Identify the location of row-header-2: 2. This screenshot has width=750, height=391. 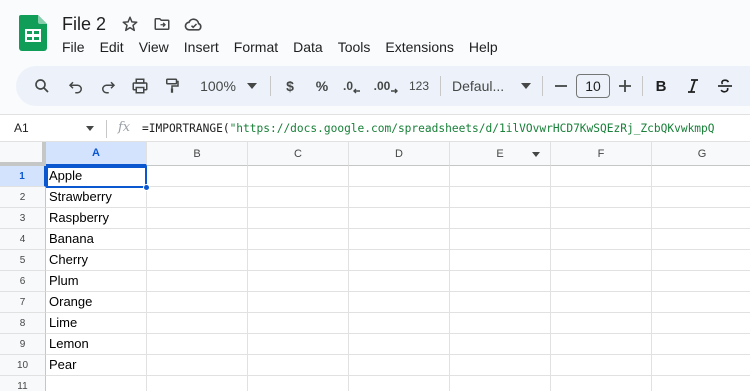
(23, 197).